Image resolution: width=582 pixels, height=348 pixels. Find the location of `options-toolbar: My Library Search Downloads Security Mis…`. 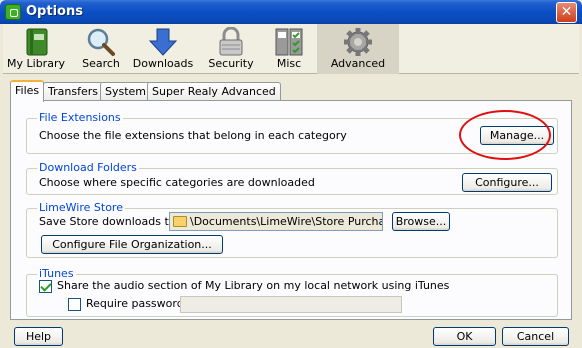

options-toolbar: My Library Search Downloads Security Mis… is located at coordinates (291, 49).